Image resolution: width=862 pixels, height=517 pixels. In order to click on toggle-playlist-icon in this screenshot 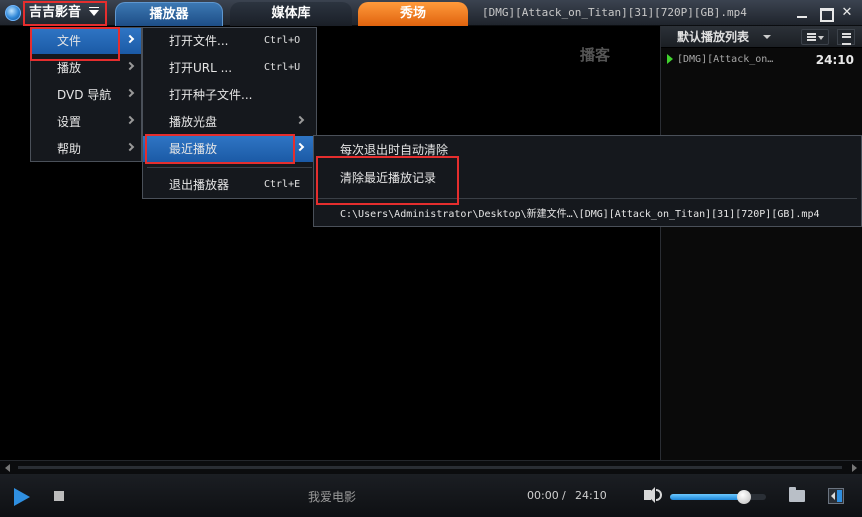, I will do `click(836, 496)`.